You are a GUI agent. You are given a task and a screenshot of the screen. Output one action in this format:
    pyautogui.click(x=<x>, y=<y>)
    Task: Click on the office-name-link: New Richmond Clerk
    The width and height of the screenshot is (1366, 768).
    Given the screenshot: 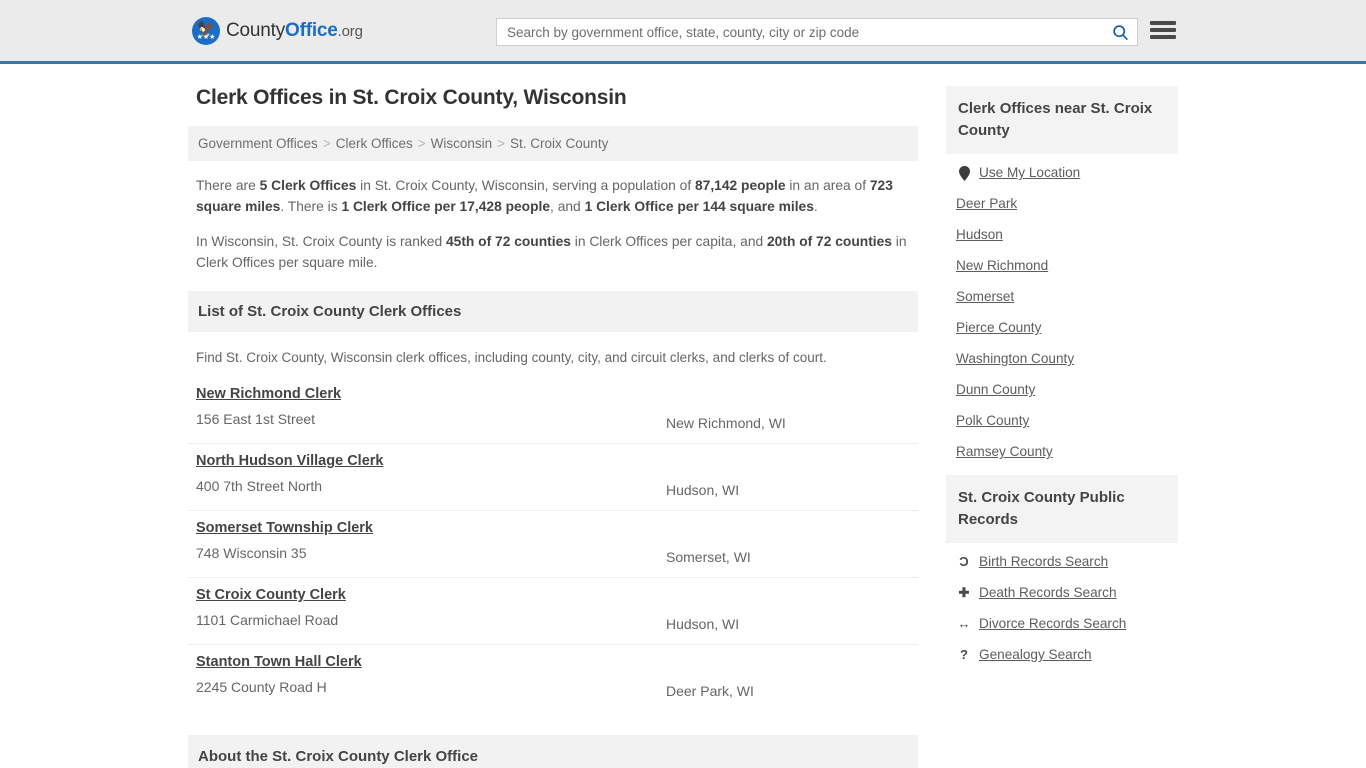 What is the action you would take?
    pyautogui.click(x=268, y=394)
    